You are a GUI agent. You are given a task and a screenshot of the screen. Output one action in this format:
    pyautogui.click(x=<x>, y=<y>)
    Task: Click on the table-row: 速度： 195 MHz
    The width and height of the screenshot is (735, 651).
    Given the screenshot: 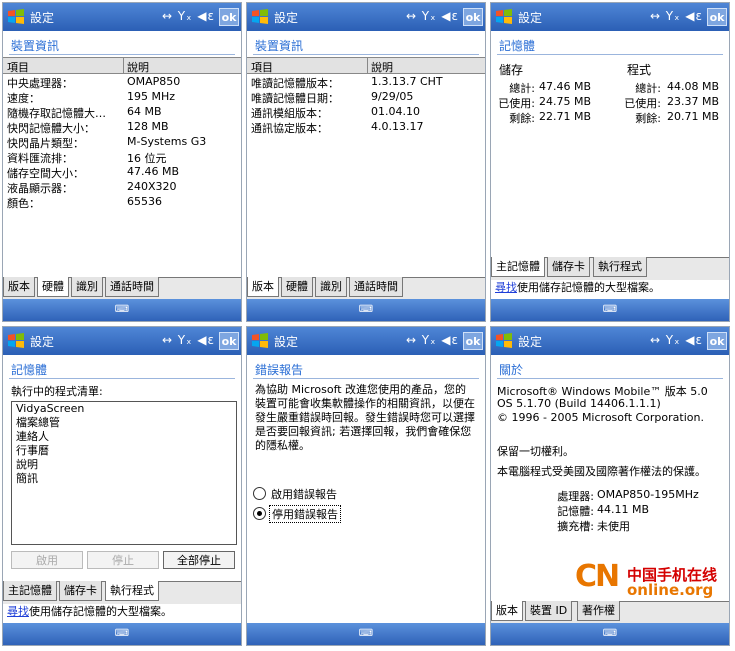 What is the action you would take?
    pyautogui.click(x=91, y=97)
    